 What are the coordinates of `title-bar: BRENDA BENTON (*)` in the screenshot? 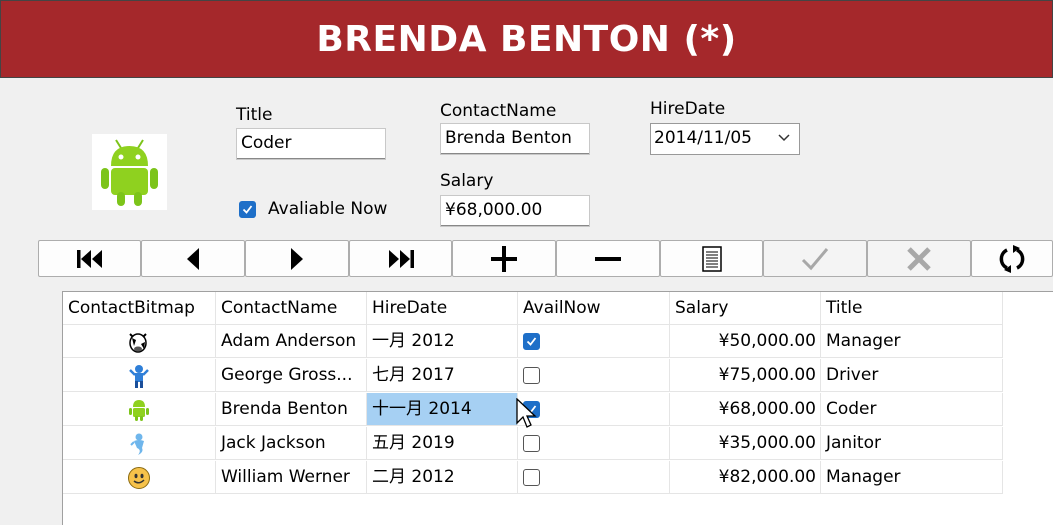 It's located at (526, 39).